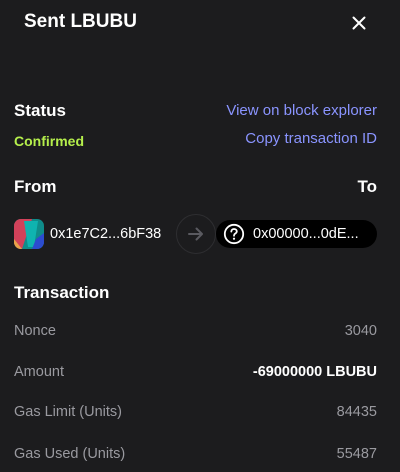 The height and width of the screenshot is (472, 400). Describe the element at coordinates (35, 186) in the screenshot. I see `from-label: From` at that location.